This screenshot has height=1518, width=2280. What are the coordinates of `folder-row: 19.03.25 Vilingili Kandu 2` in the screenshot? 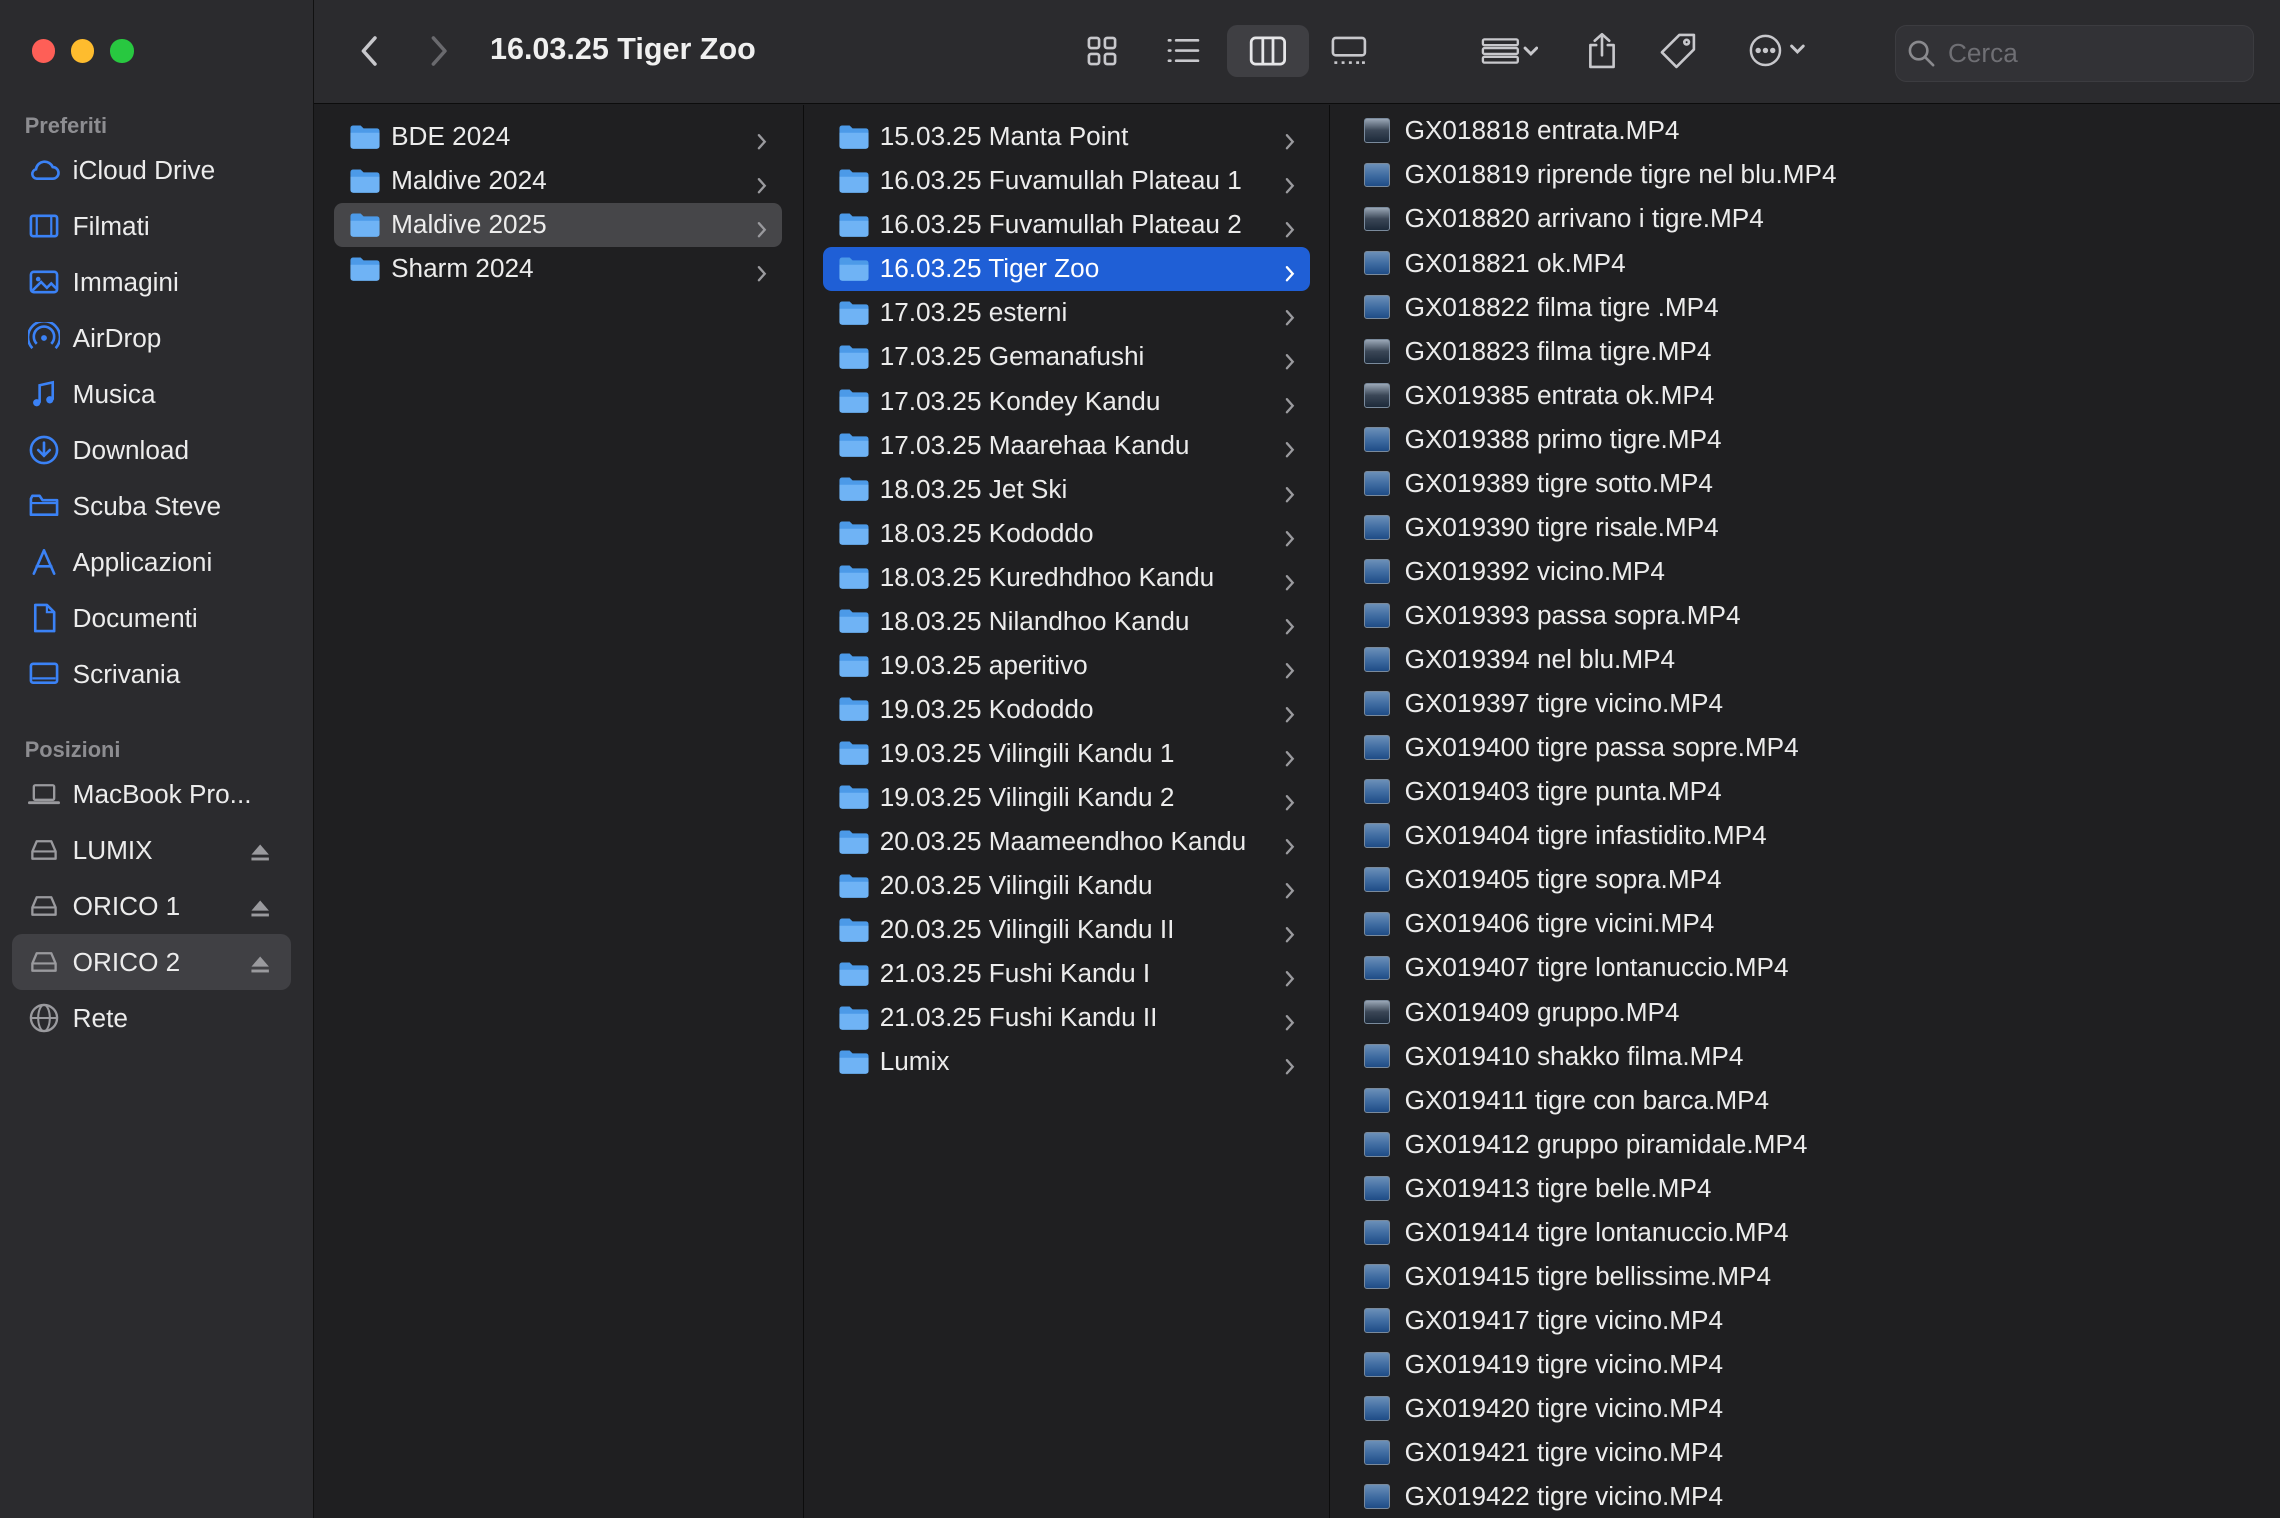 It's located at (1066, 798).